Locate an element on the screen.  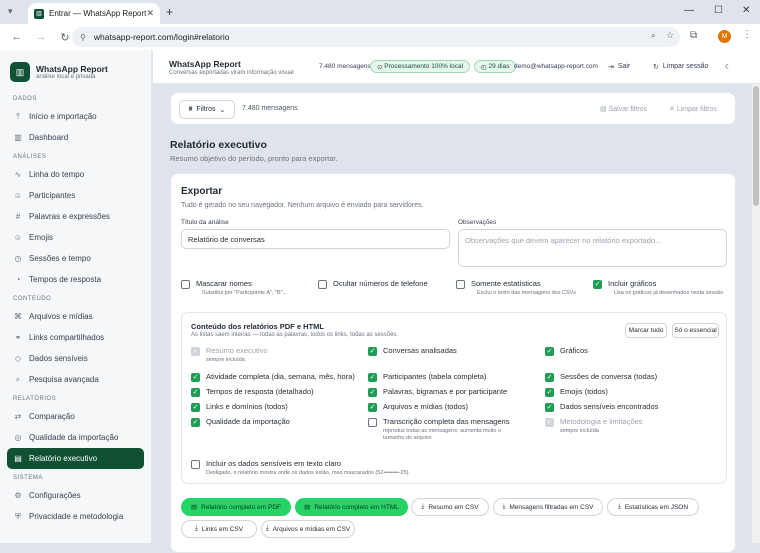
back-icon: ← is located at coordinates (17, 37).